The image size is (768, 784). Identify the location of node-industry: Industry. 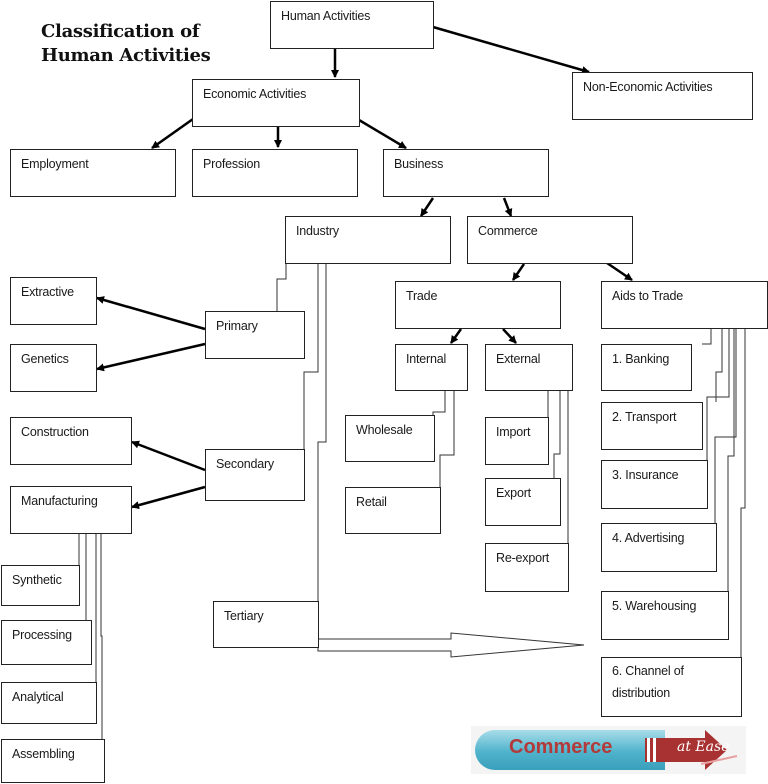
(368, 240).